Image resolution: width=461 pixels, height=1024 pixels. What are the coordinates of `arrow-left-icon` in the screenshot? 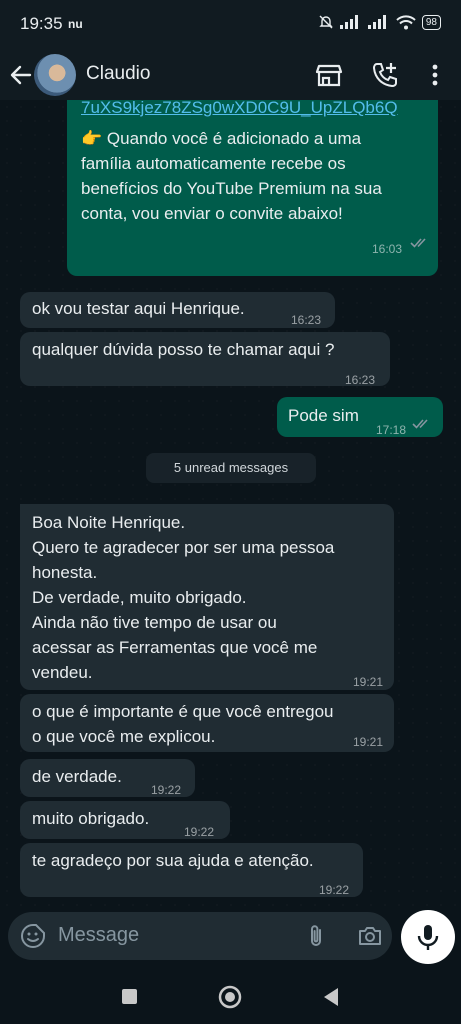 It's located at (21, 75).